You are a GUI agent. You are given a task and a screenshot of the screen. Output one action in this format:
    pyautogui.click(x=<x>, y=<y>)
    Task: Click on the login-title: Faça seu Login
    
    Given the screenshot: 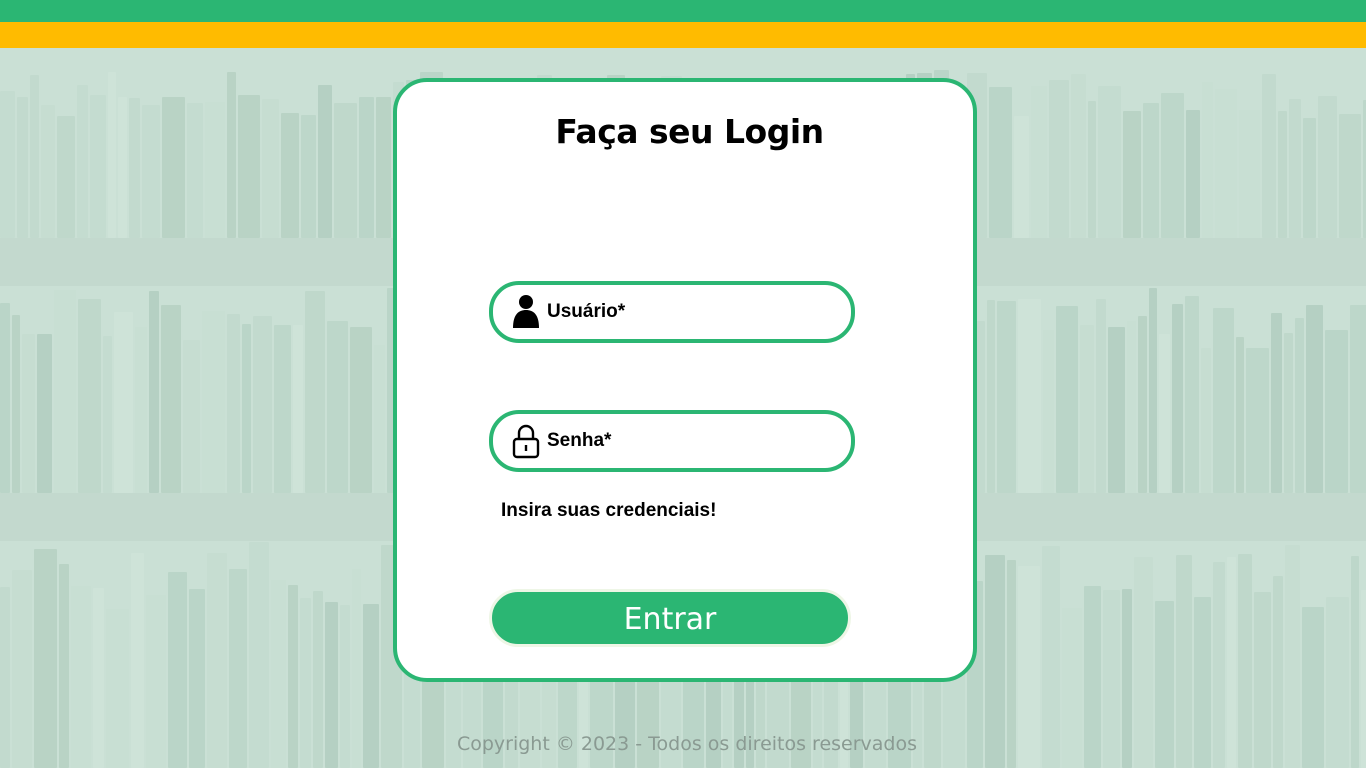 What is the action you would take?
    pyautogui.click(x=689, y=131)
    